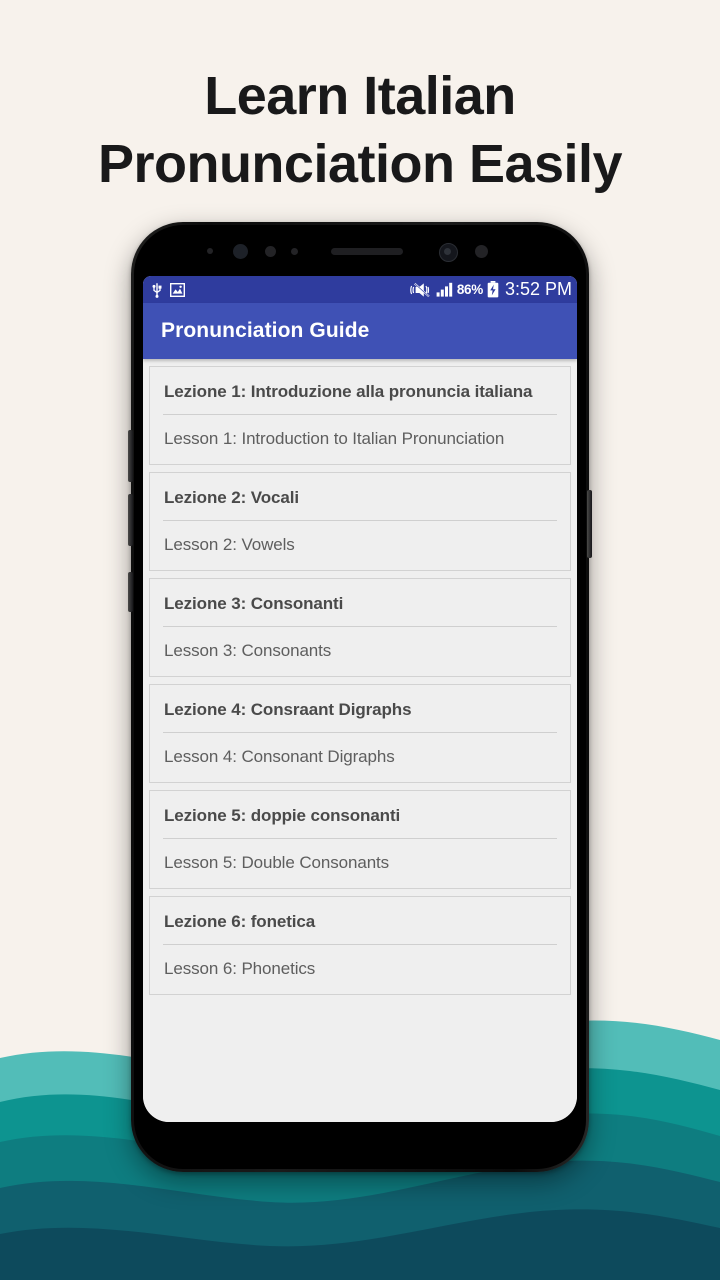 This screenshot has width=720, height=1280. What do you see at coordinates (130, 520) in the screenshot?
I see `volume-down-button` at bounding box center [130, 520].